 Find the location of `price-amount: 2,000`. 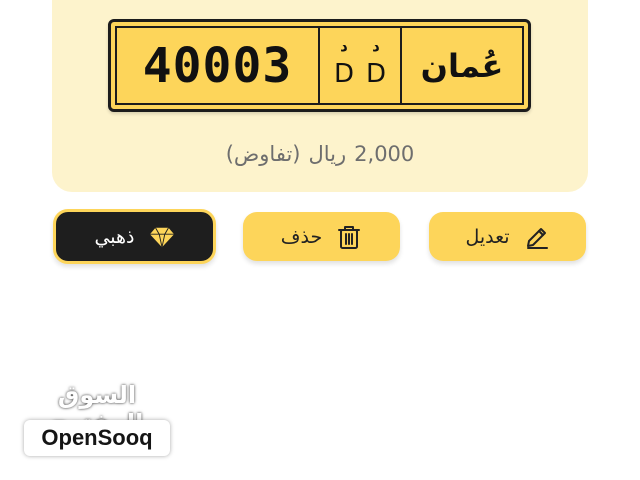

price-amount: 2,000 is located at coordinates (384, 154).